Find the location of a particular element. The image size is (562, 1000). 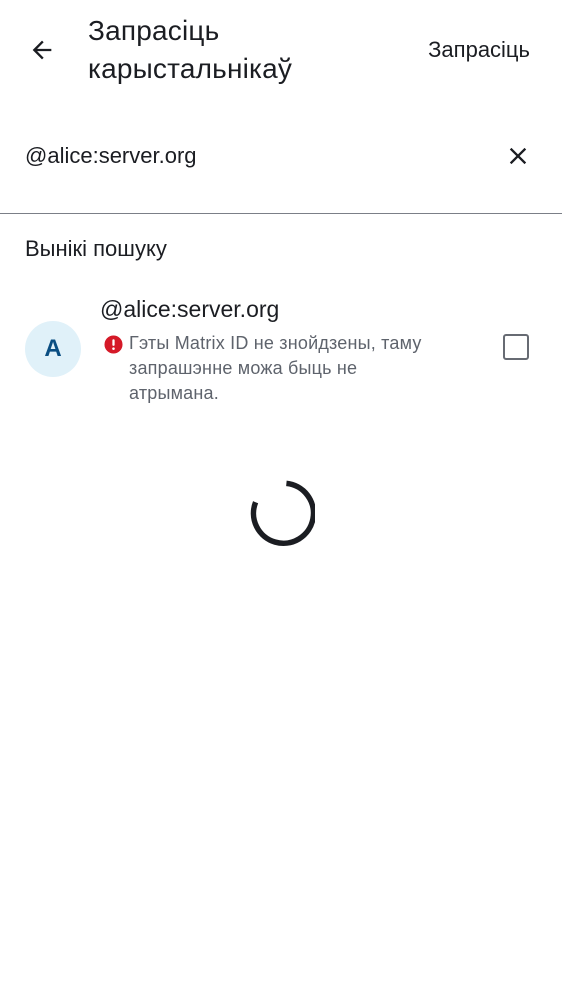

back-button is located at coordinates (42, 50).